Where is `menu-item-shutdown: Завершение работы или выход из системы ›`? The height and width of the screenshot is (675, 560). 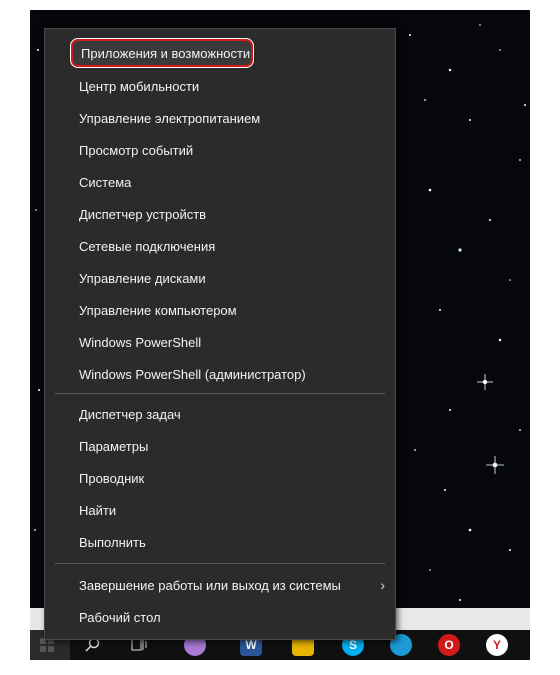
menu-item-shutdown: Завершение работы или выход из системы › is located at coordinates (220, 585).